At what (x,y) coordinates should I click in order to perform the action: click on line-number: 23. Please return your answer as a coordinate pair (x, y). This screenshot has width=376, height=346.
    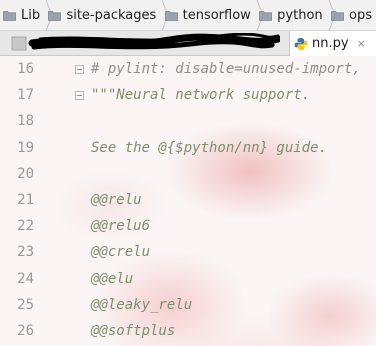
    Looking at the image, I should click on (25, 252).